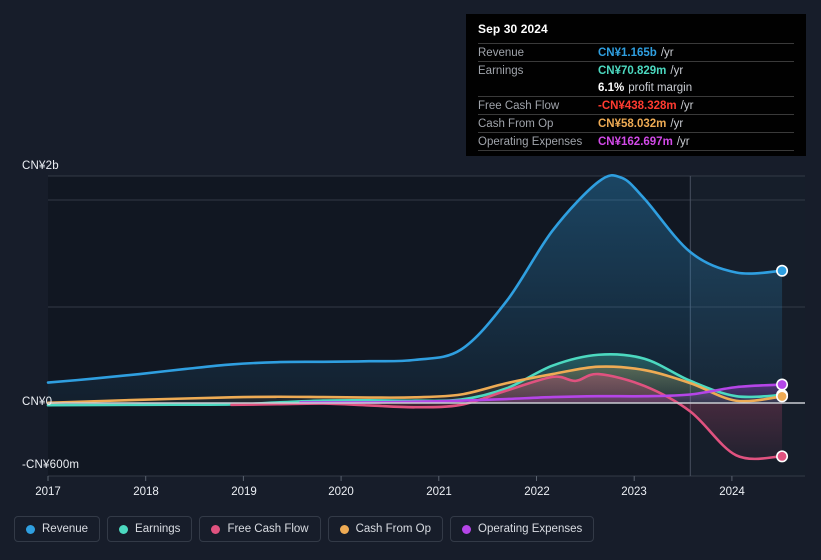  What do you see at coordinates (782, 384) in the screenshot?
I see `endpoint-marker-operating-expenses` at bounding box center [782, 384].